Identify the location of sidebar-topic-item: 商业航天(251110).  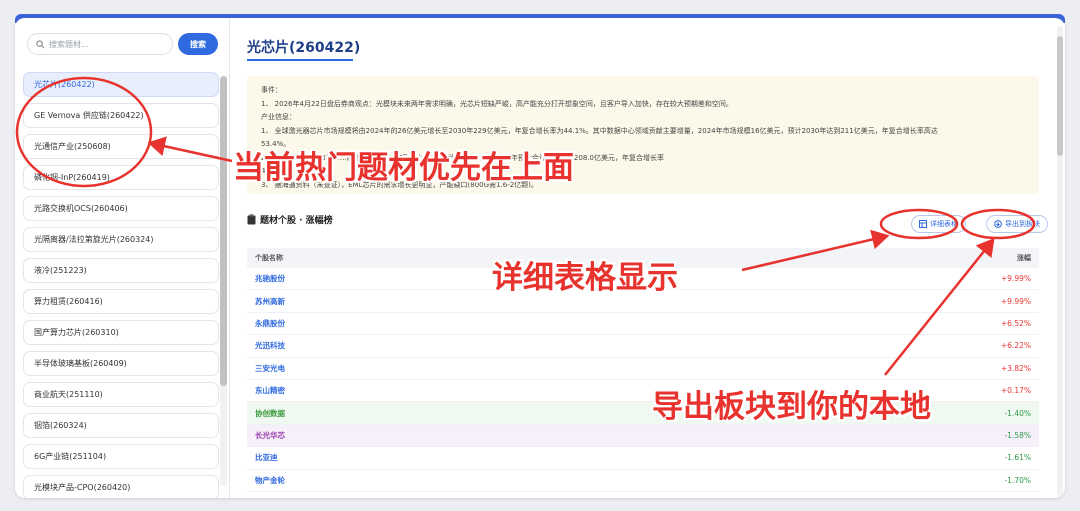
(121, 394).